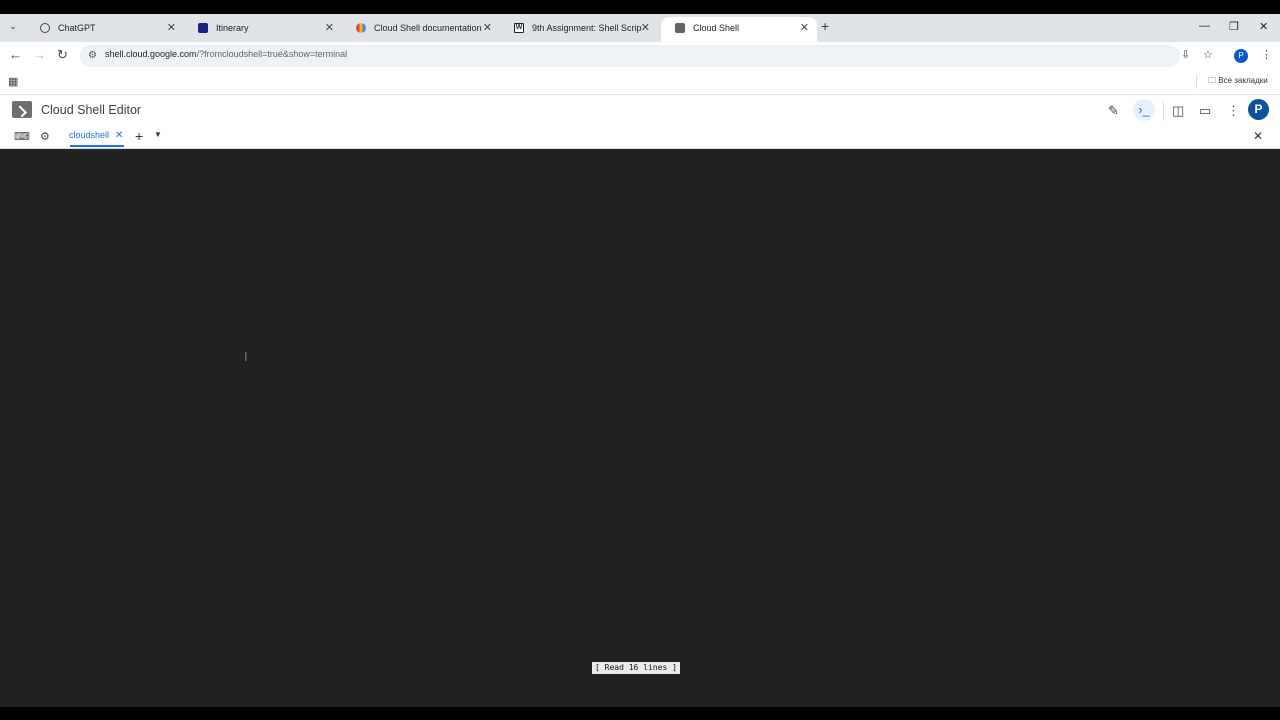 The width and height of the screenshot is (1280, 720). What do you see at coordinates (1266, 54) in the screenshot?
I see `chrome-menu-icon: ⋮` at bounding box center [1266, 54].